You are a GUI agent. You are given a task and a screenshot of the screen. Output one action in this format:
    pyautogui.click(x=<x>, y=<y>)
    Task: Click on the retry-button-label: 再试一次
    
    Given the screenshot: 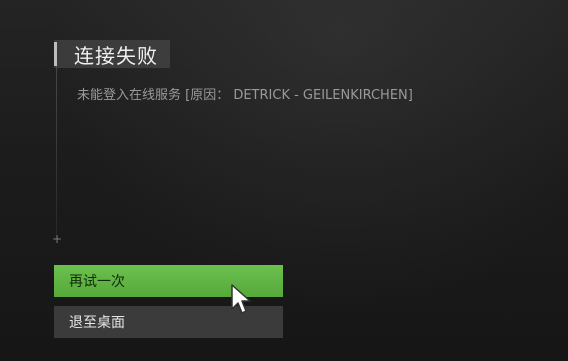 What is the action you would take?
    pyautogui.click(x=97, y=282)
    